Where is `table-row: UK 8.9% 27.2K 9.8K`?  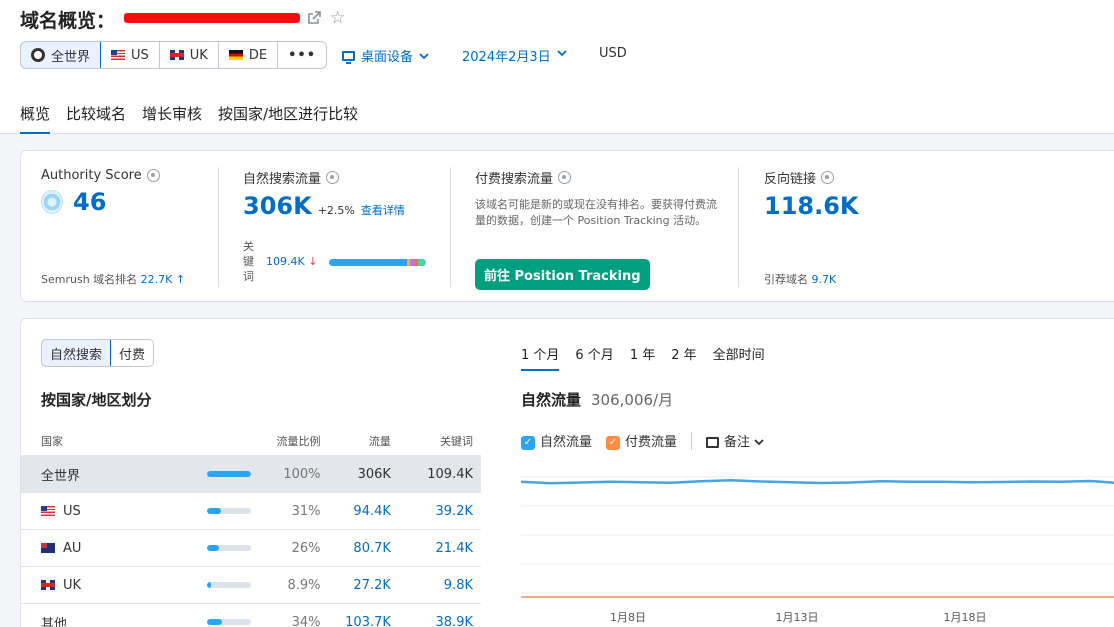 table-row: UK 8.9% 27.2K 9.8K is located at coordinates (251, 584).